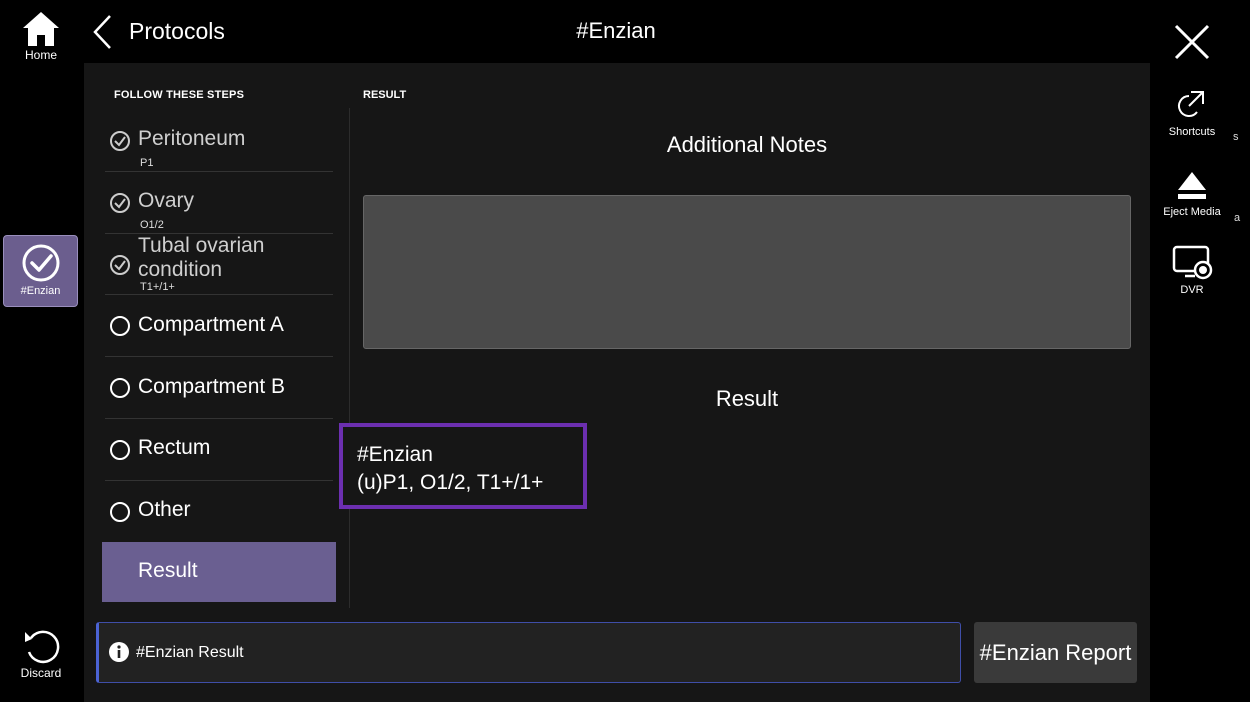  I want to click on info-icon, so click(119, 652).